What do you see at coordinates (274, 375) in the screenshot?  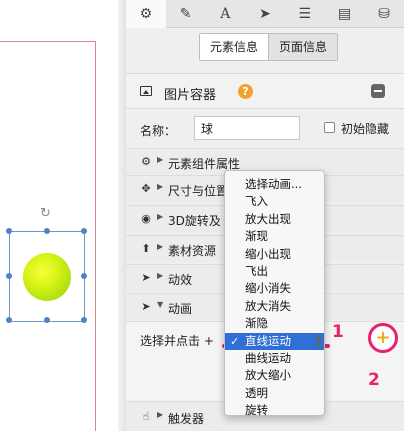 I see `dropdown-option: 放大缩小` at bounding box center [274, 375].